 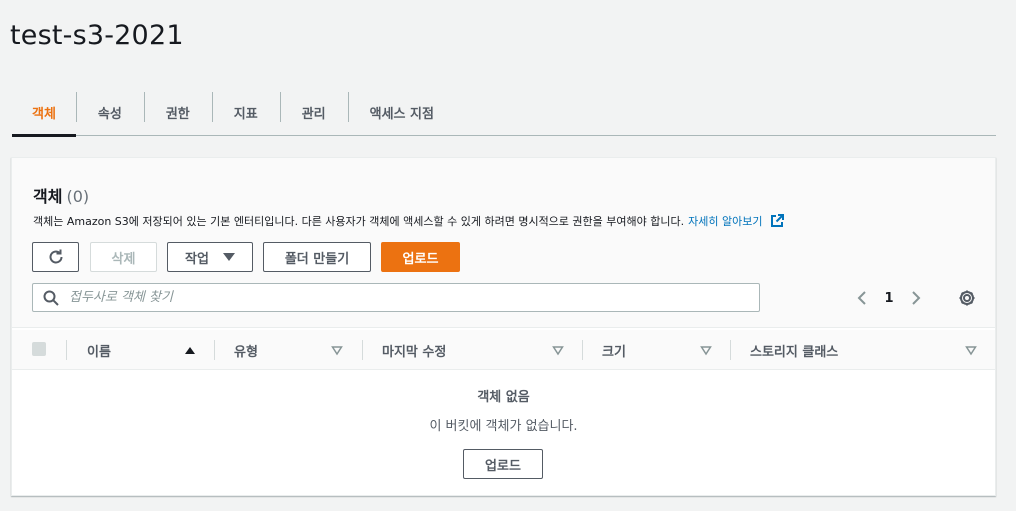 I want to click on tab-access-points: 액세스 지점, so click(x=401, y=112).